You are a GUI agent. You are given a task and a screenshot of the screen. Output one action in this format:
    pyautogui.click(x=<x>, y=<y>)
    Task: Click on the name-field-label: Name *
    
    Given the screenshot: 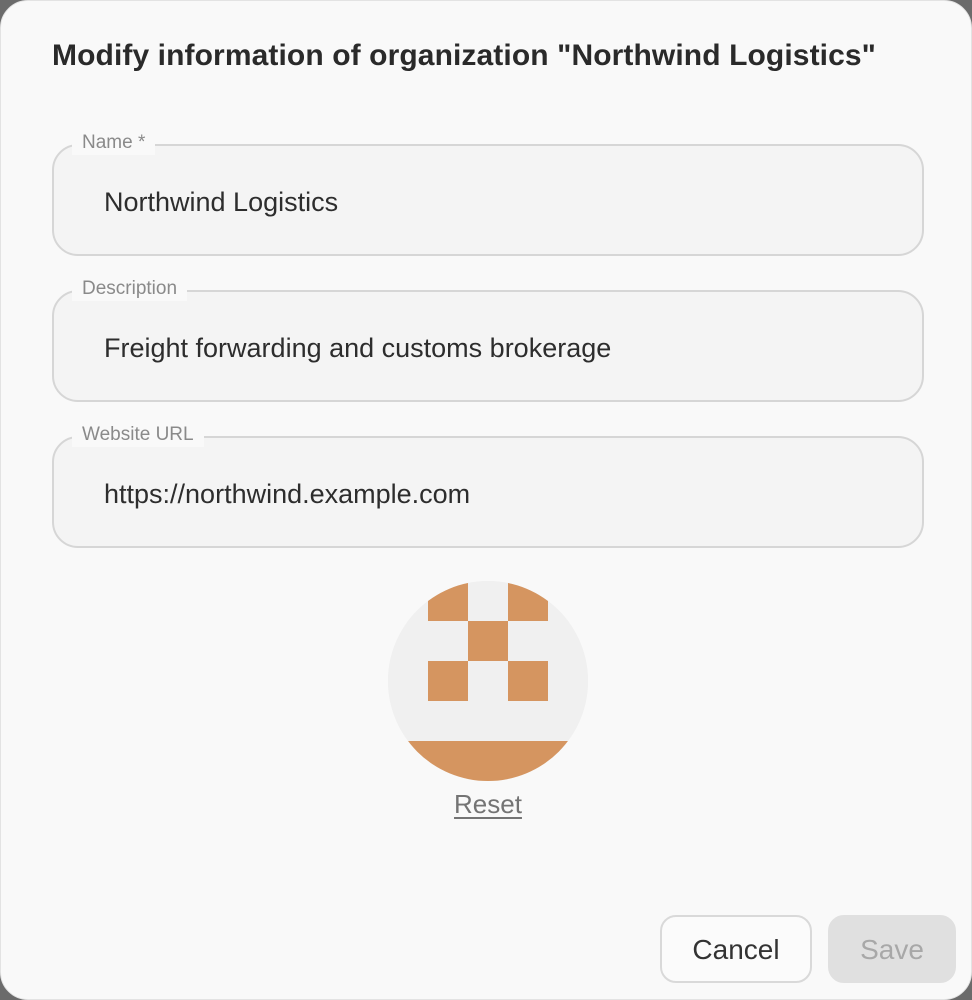 What is the action you would take?
    pyautogui.click(x=114, y=143)
    